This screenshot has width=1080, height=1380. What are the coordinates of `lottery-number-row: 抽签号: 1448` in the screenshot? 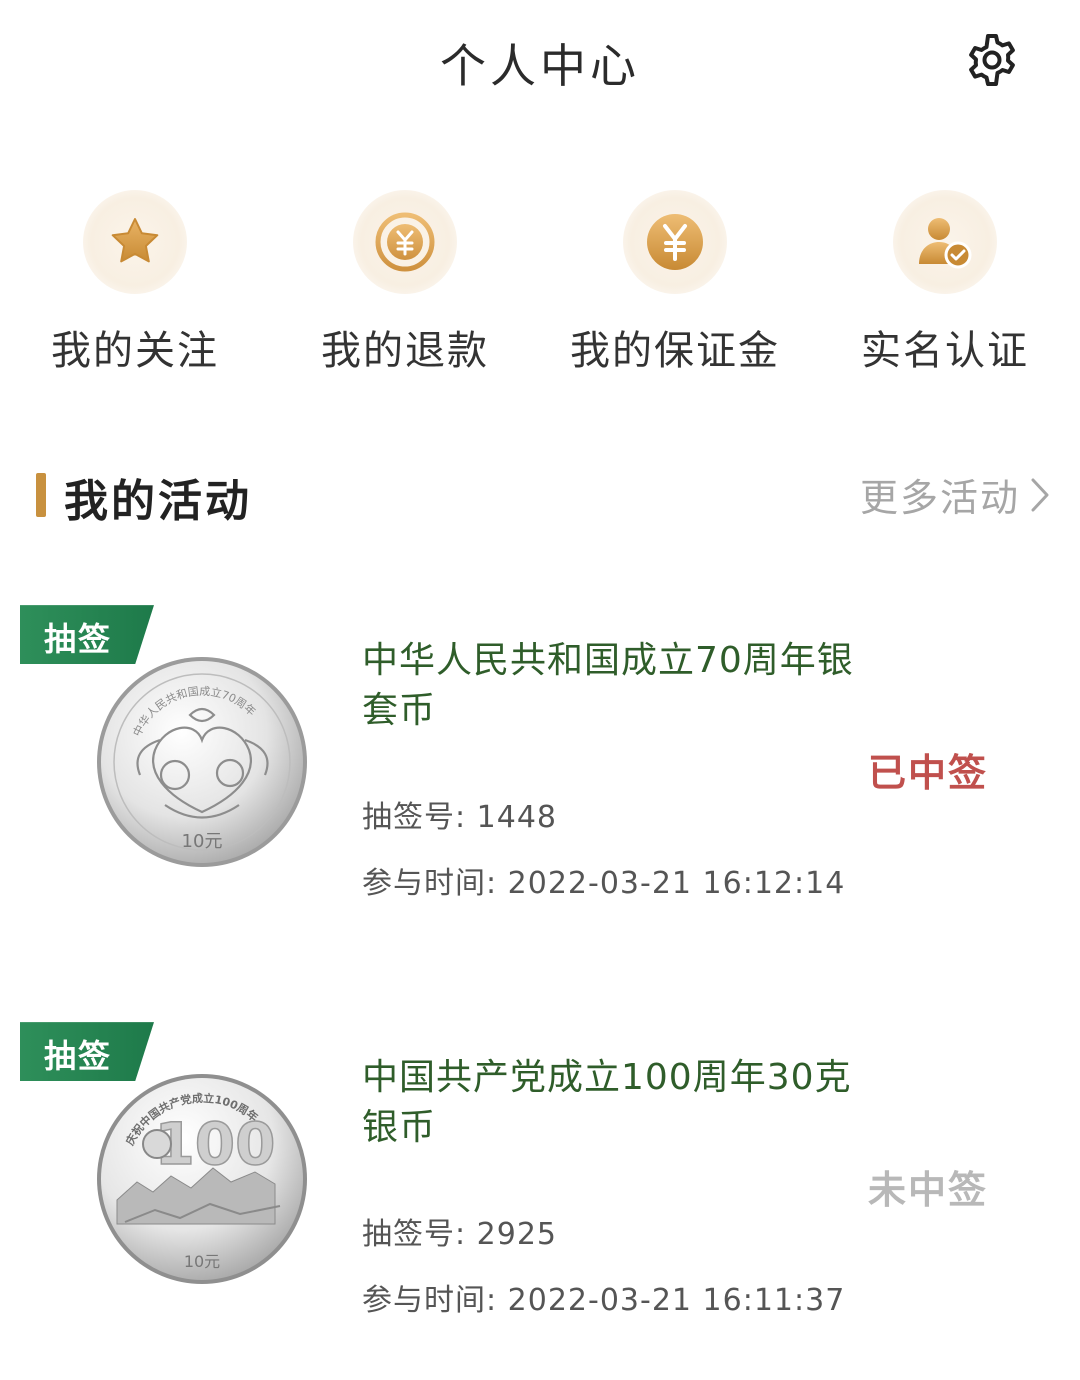 It's located at (459, 814).